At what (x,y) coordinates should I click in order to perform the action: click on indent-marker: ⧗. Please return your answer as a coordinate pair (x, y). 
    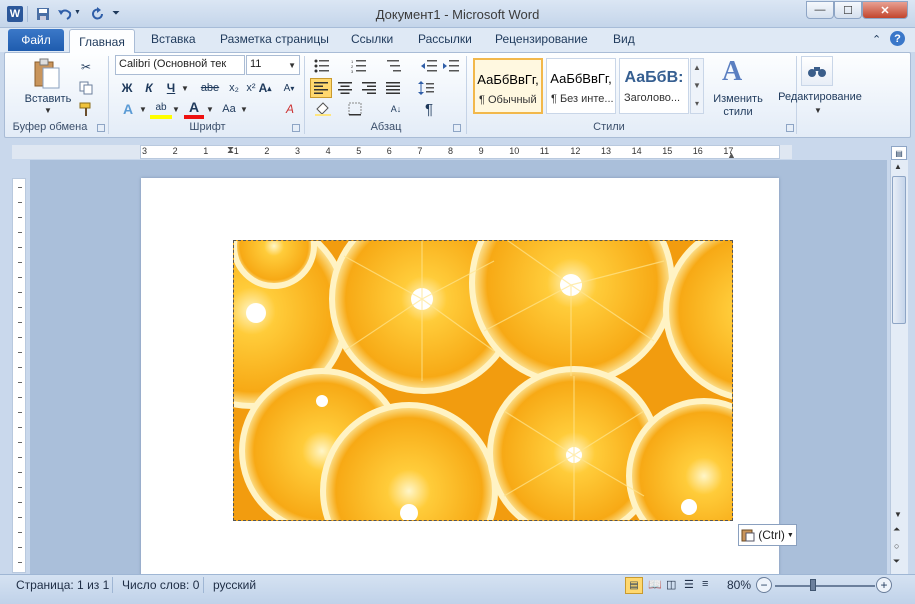
    Looking at the image, I should click on (230, 150).